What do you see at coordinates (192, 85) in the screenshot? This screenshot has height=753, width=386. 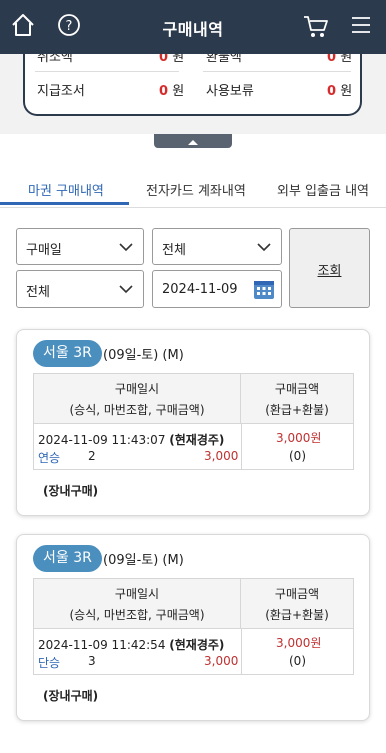 I see `summary-box: 취소액 0 원 환불액 0 원 지급조서 0 원 사용보류 0 원` at bounding box center [192, 85].